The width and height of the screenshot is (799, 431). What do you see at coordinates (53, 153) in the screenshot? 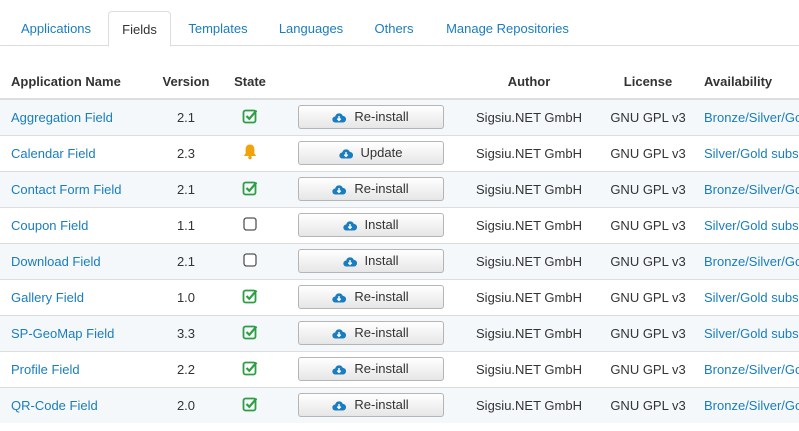
I see `application-name-link: Calendar Field` at bounding box center [53, 153].